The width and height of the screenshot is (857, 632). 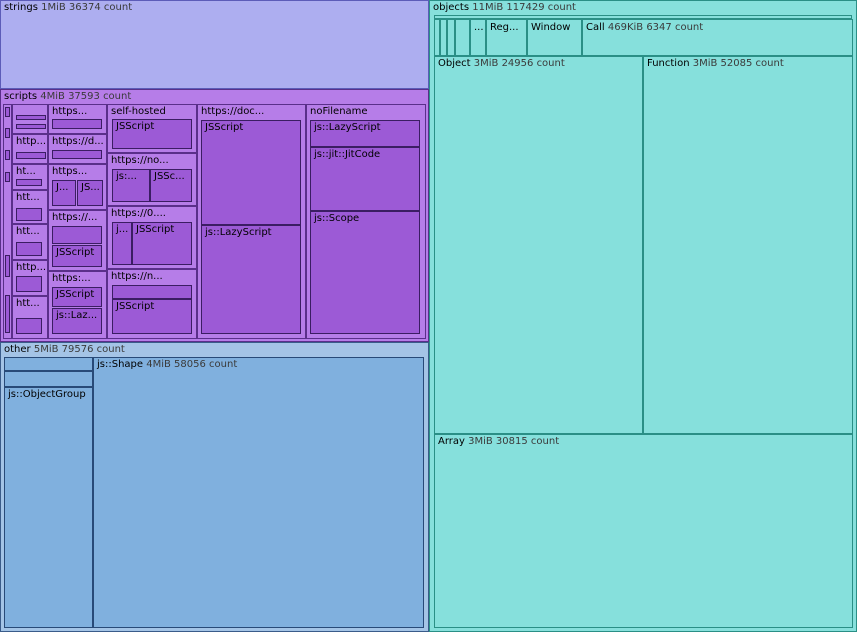 I want to click on node-label: other 5MiB 79576 count, so click(x=64, y=350).